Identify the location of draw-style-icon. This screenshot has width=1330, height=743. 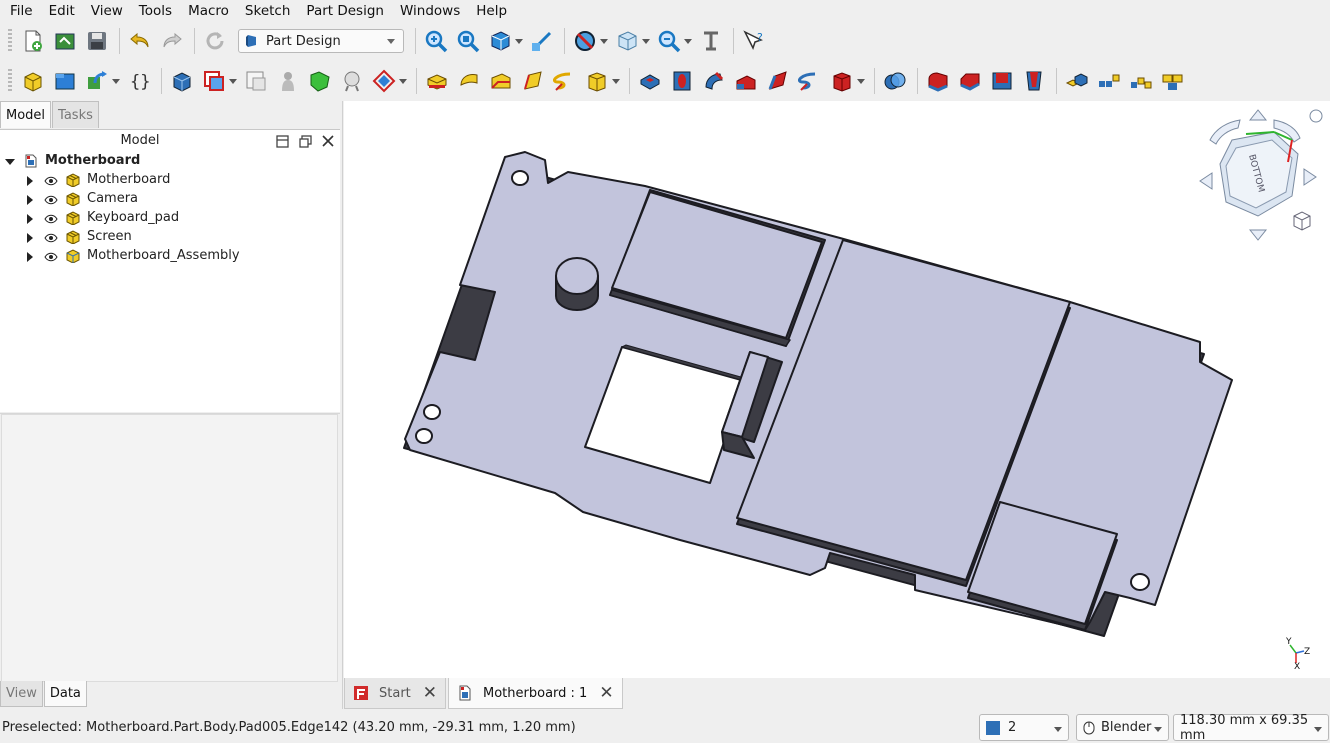
(585, 41).